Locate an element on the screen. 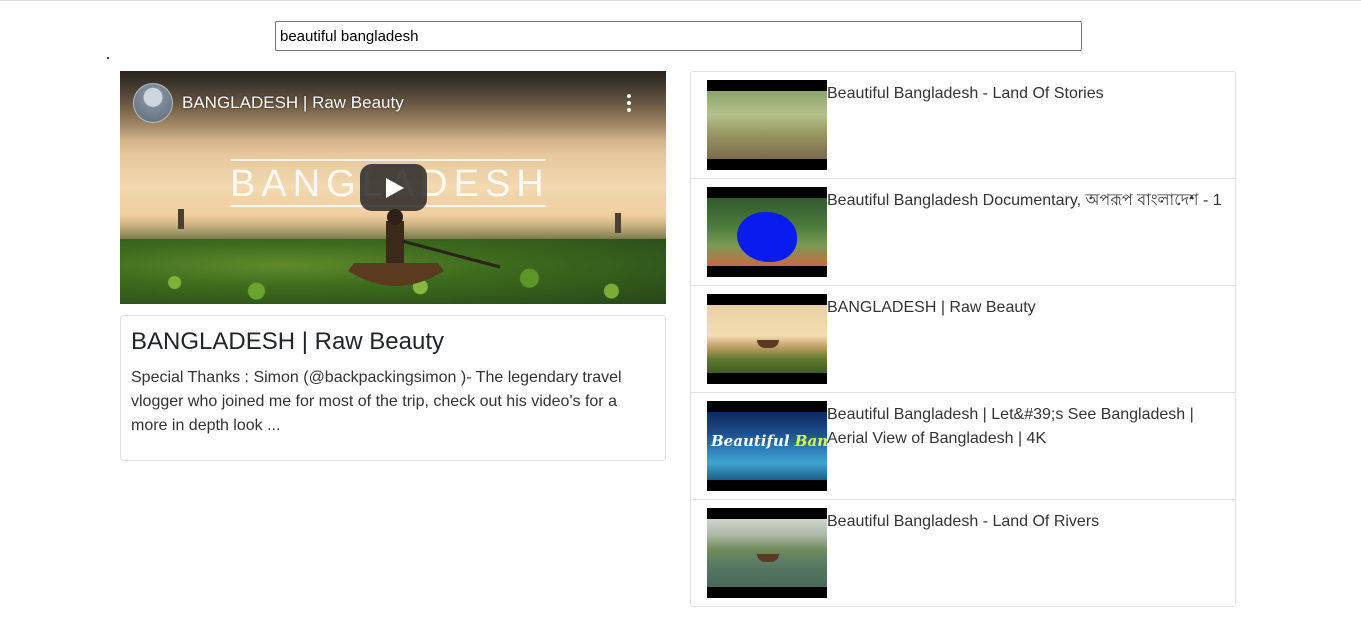 This screenshot has height=625, width=1361. play-icon is located at coordinates (395, 188).